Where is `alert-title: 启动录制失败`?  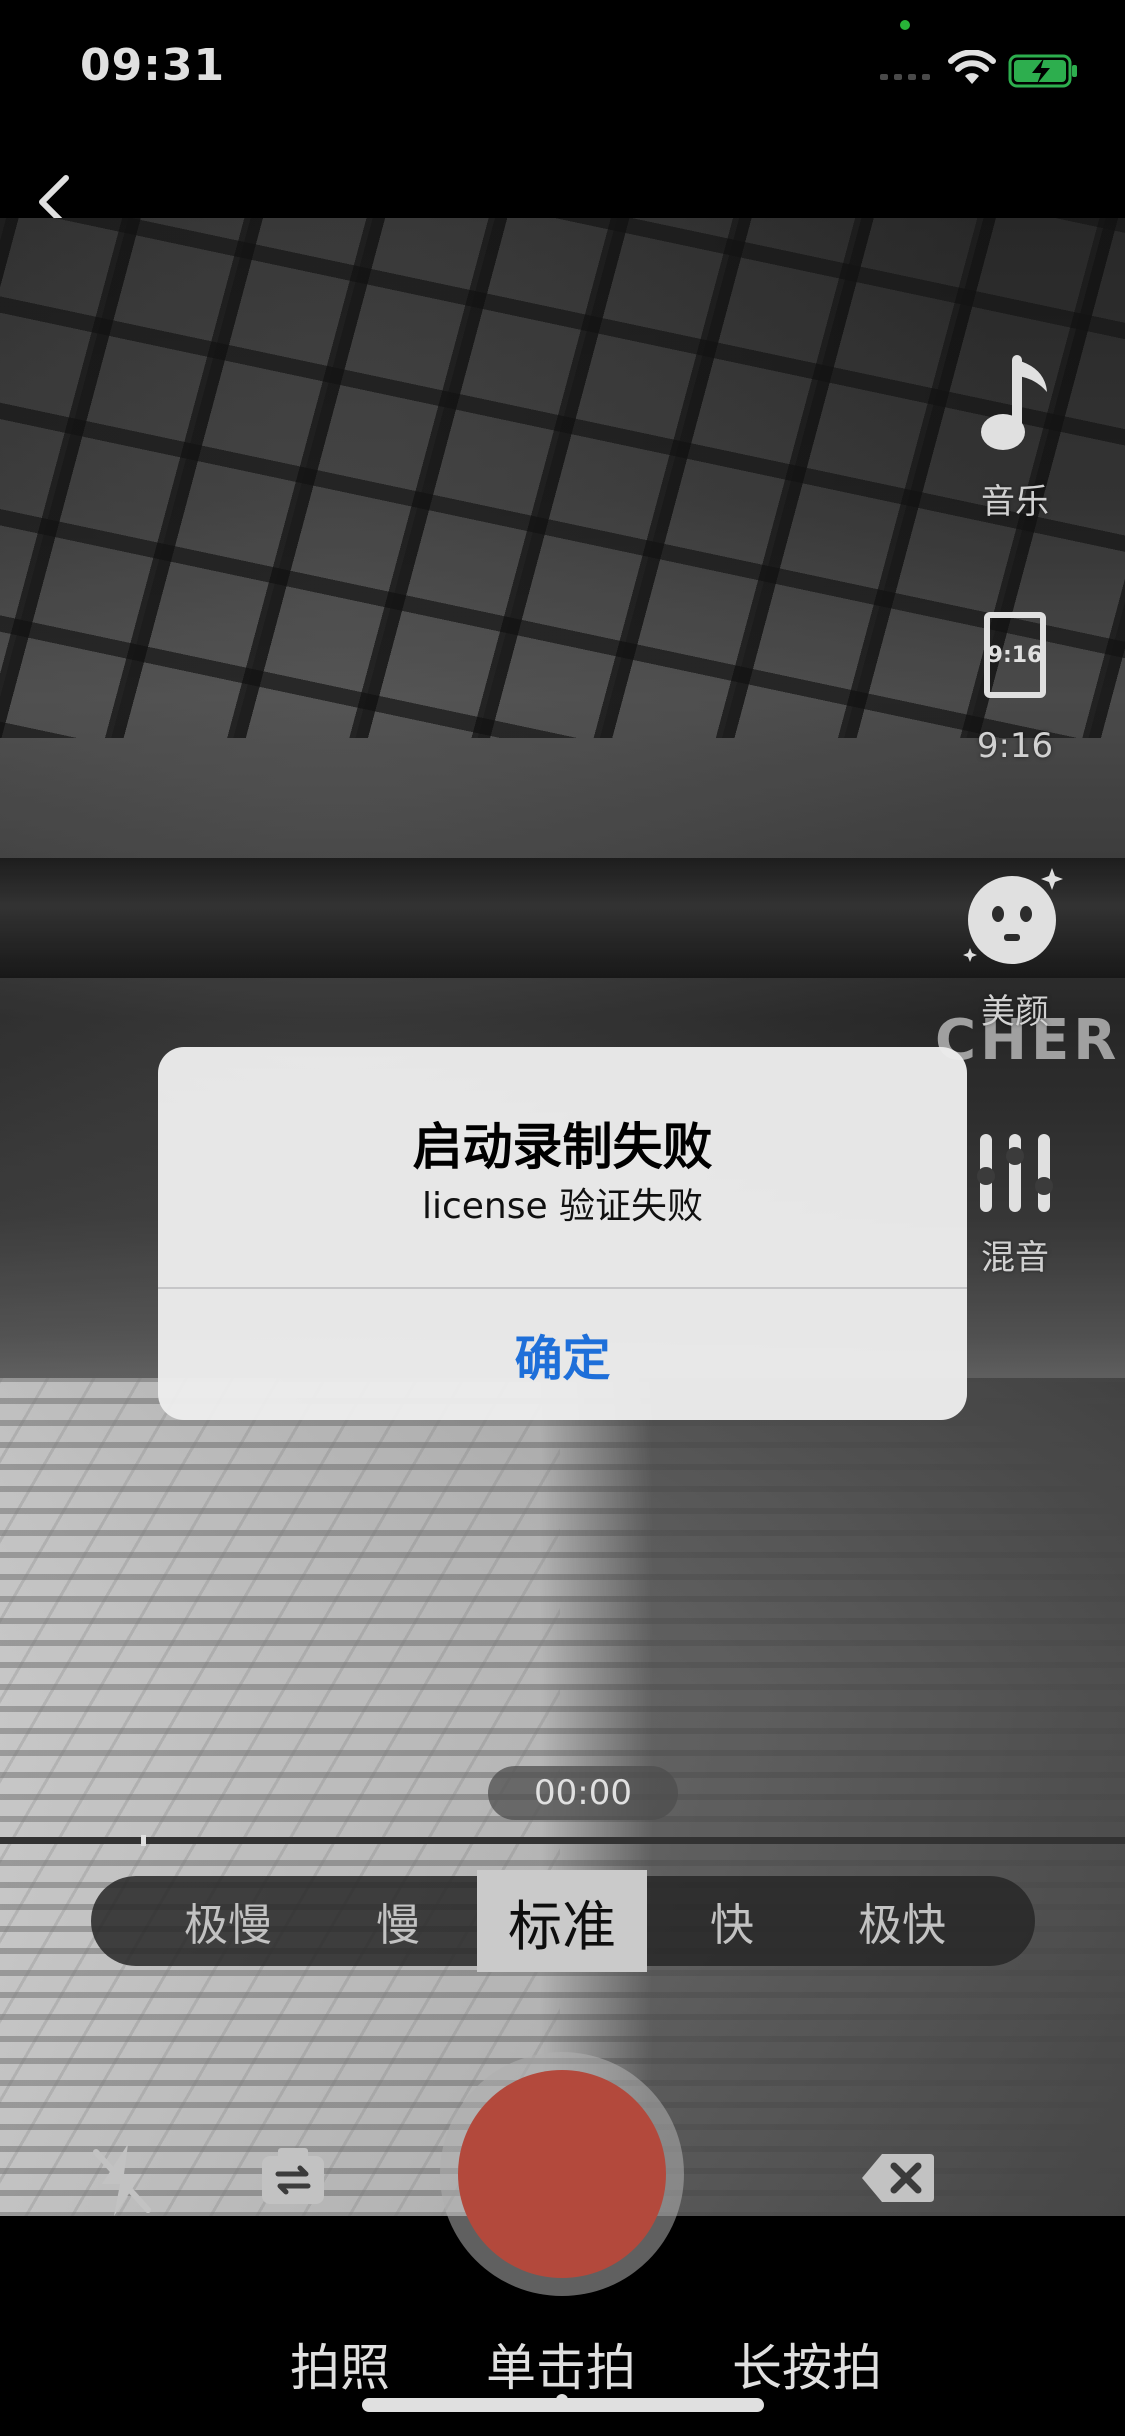 alert-title: 启动录制失败 is located at coordinates (562, 1147).